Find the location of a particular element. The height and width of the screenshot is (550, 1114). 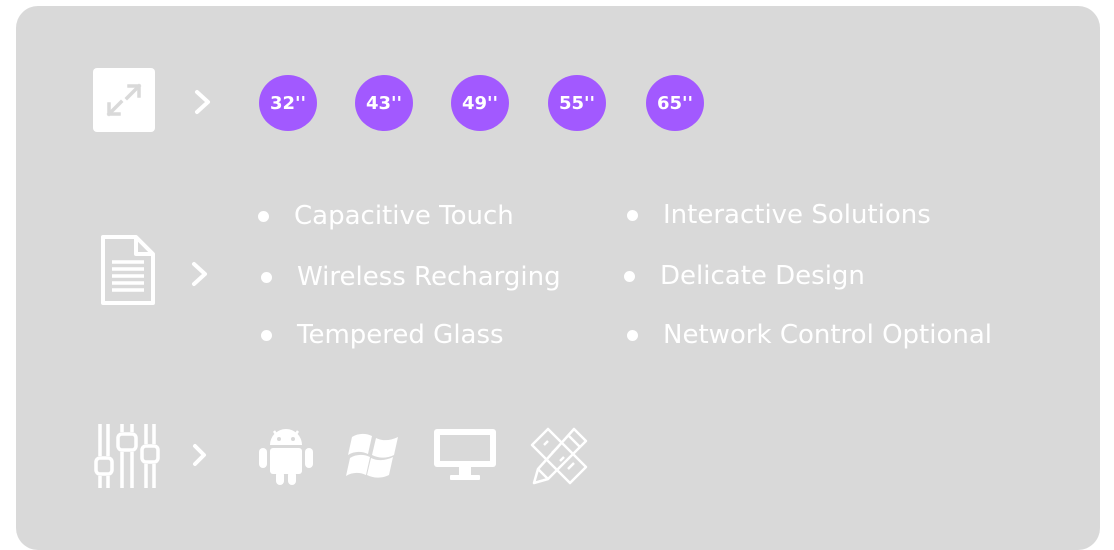

size-option-32: 32'' is located at coordinates (288, 103).